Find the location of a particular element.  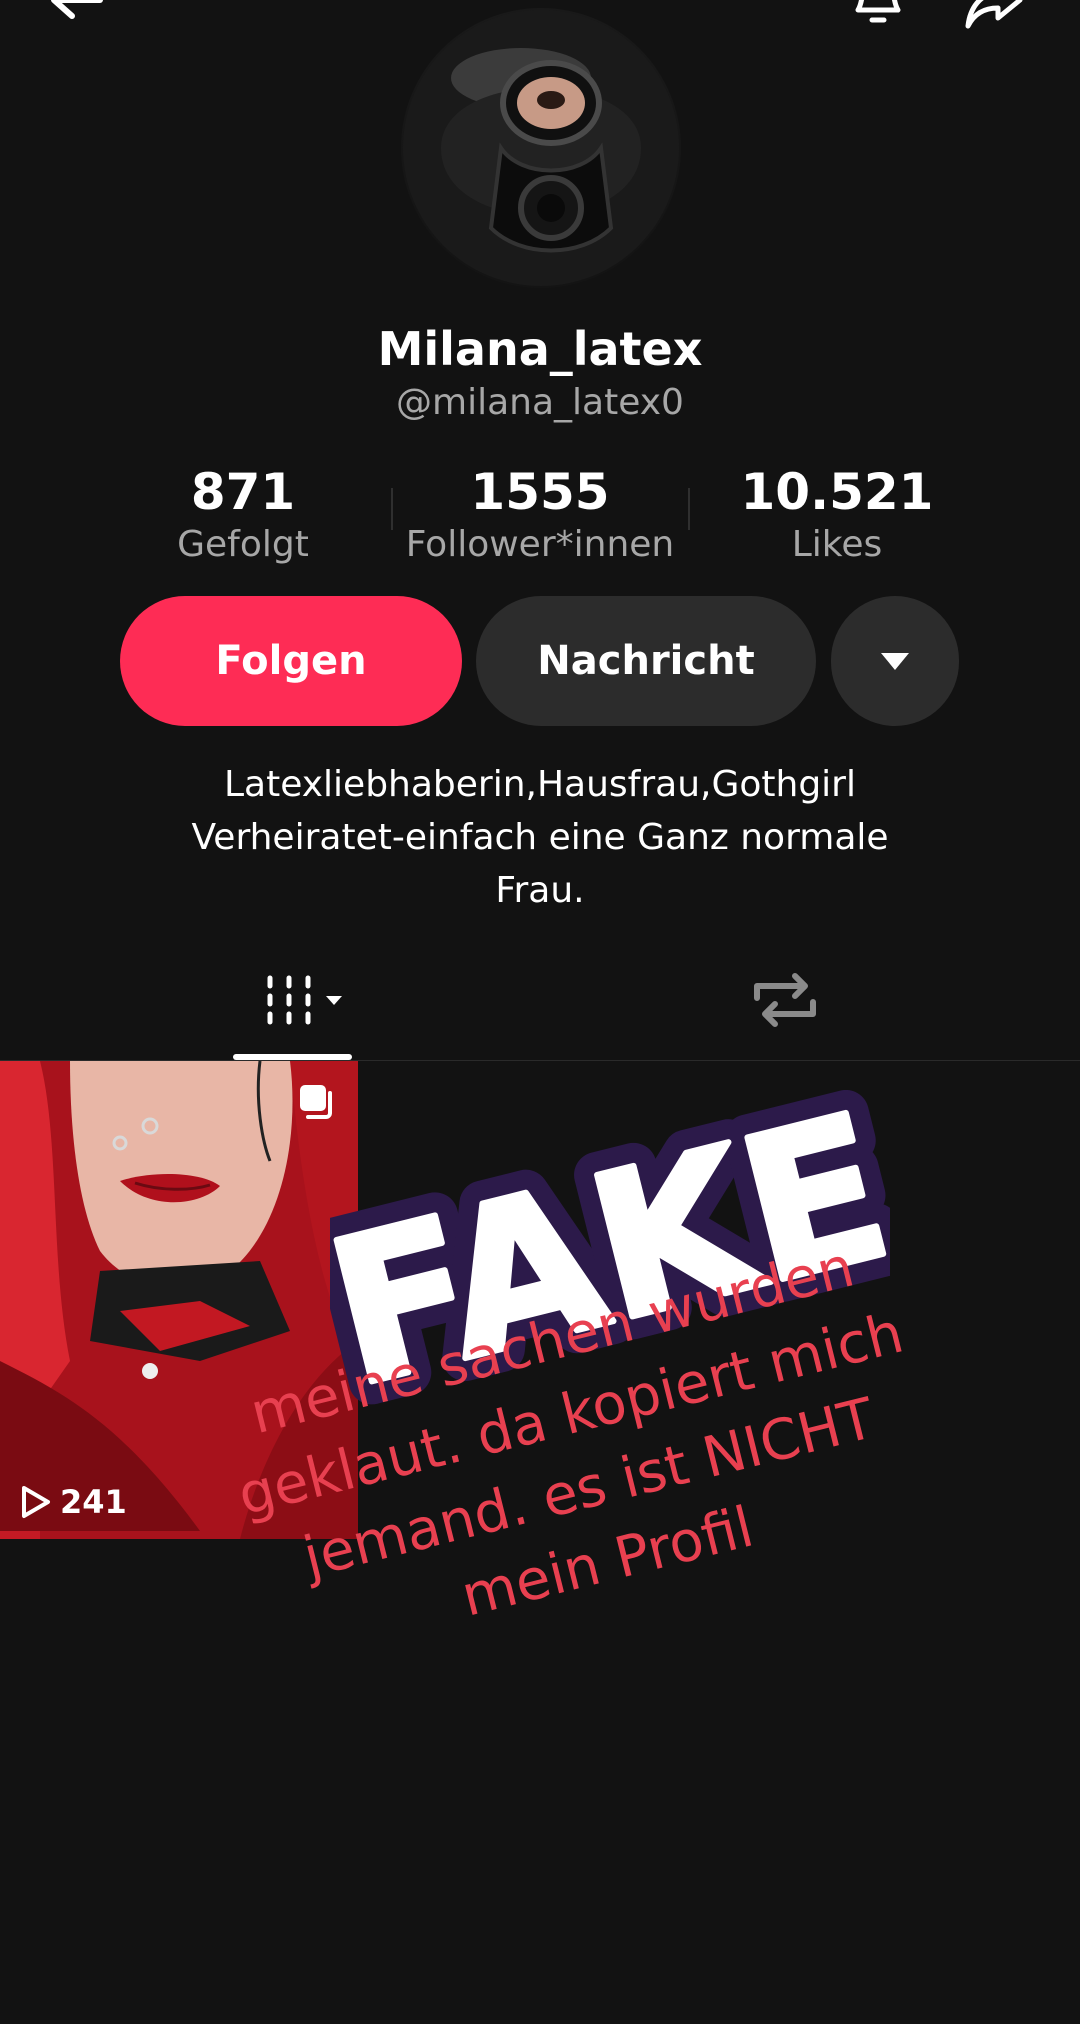

view-count: 241 is located at coordinates (72, 1502).